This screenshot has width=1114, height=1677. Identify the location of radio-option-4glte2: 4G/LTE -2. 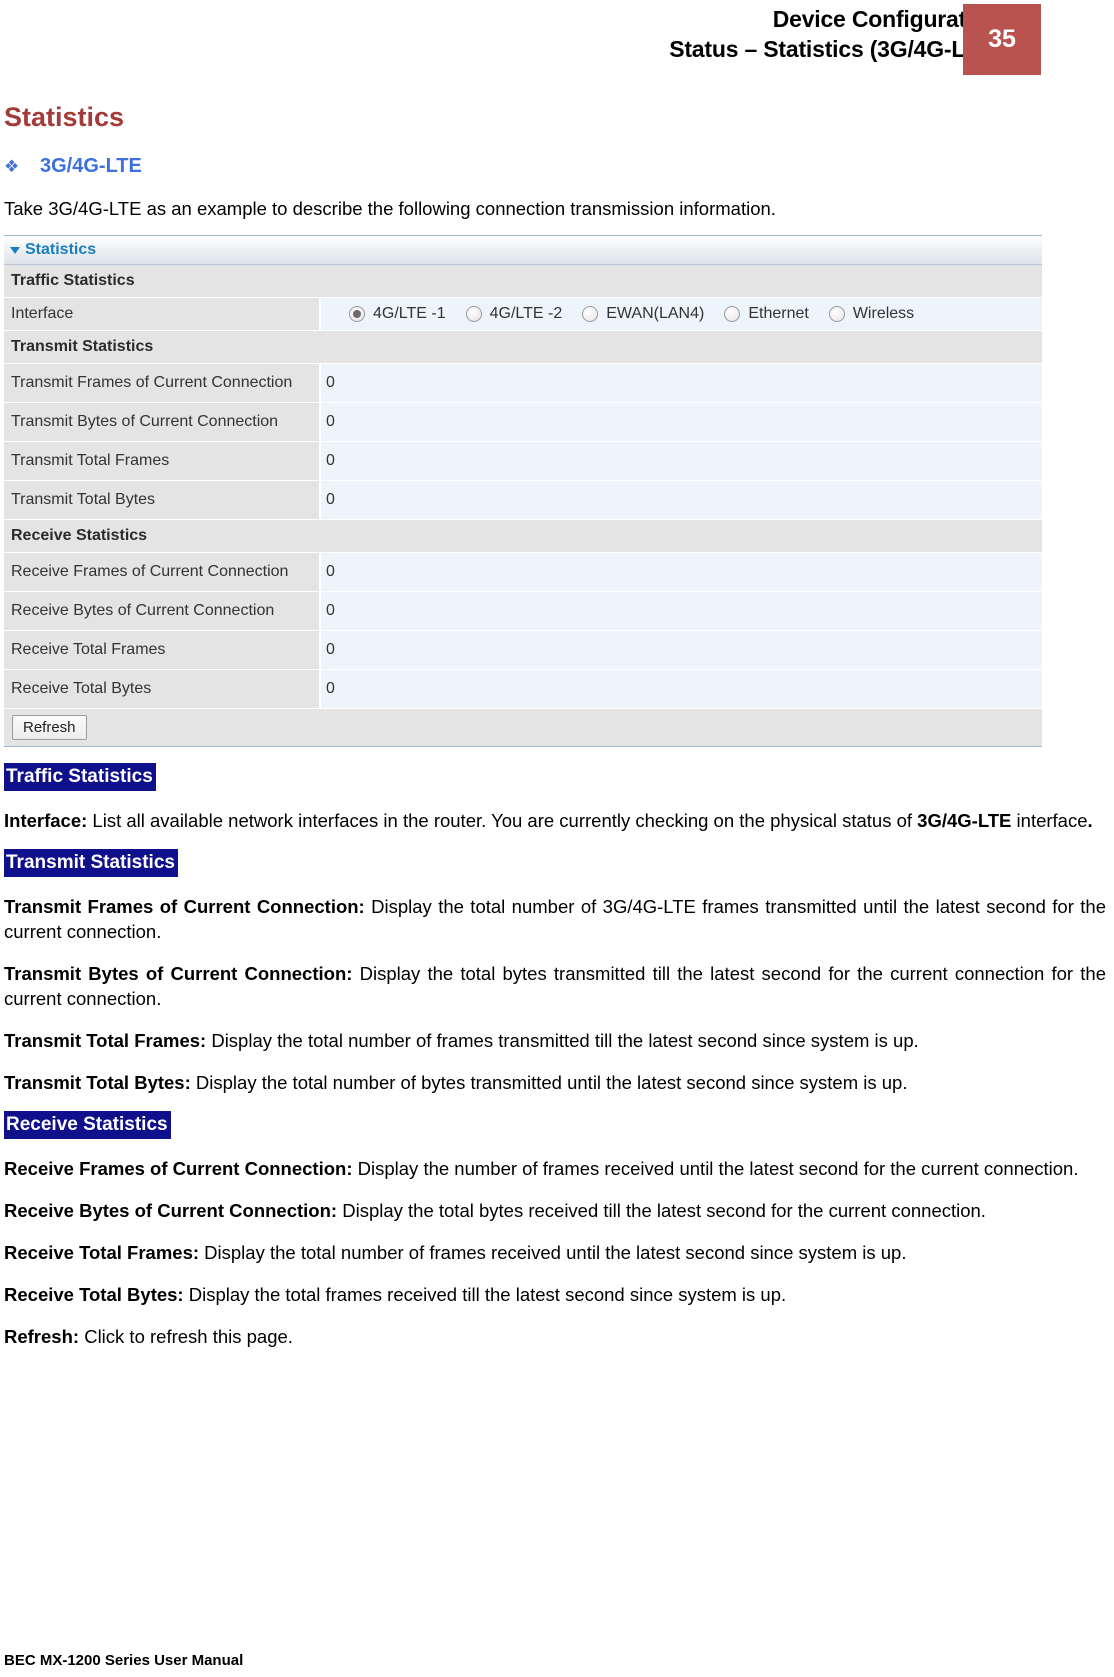
(514, 314).